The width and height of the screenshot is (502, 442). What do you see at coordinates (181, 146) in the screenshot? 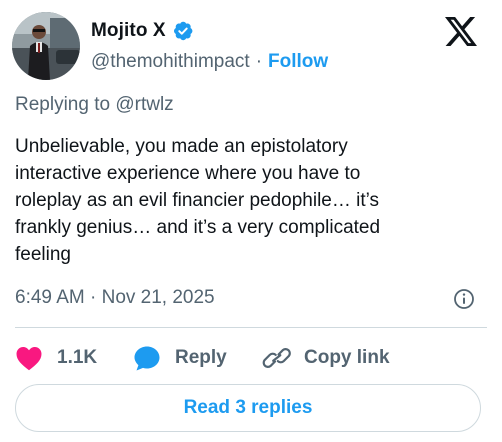
I see `tweet-text-line: Unbelievable, you made an epistolatory` at bounding box center [181, 146].